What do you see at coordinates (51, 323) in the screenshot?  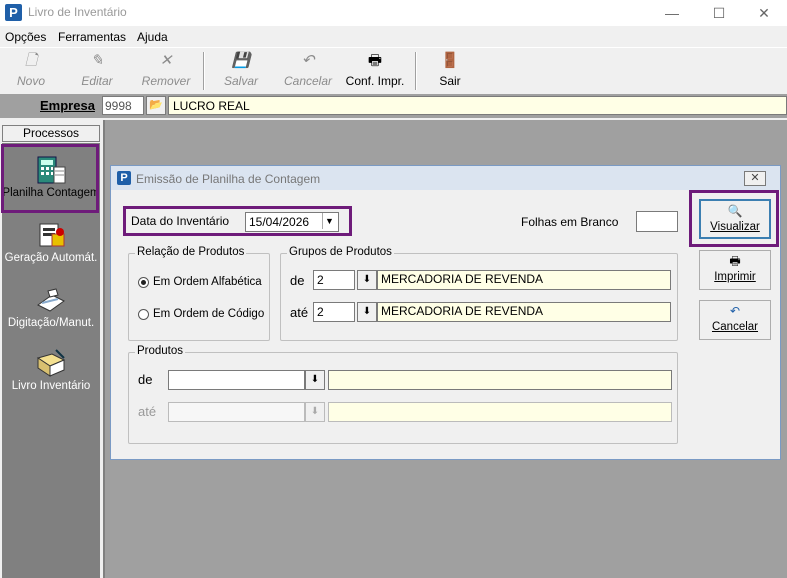 I see `sidebar-item-label: Digitação/Manut.` at bounding box center [51, 323].